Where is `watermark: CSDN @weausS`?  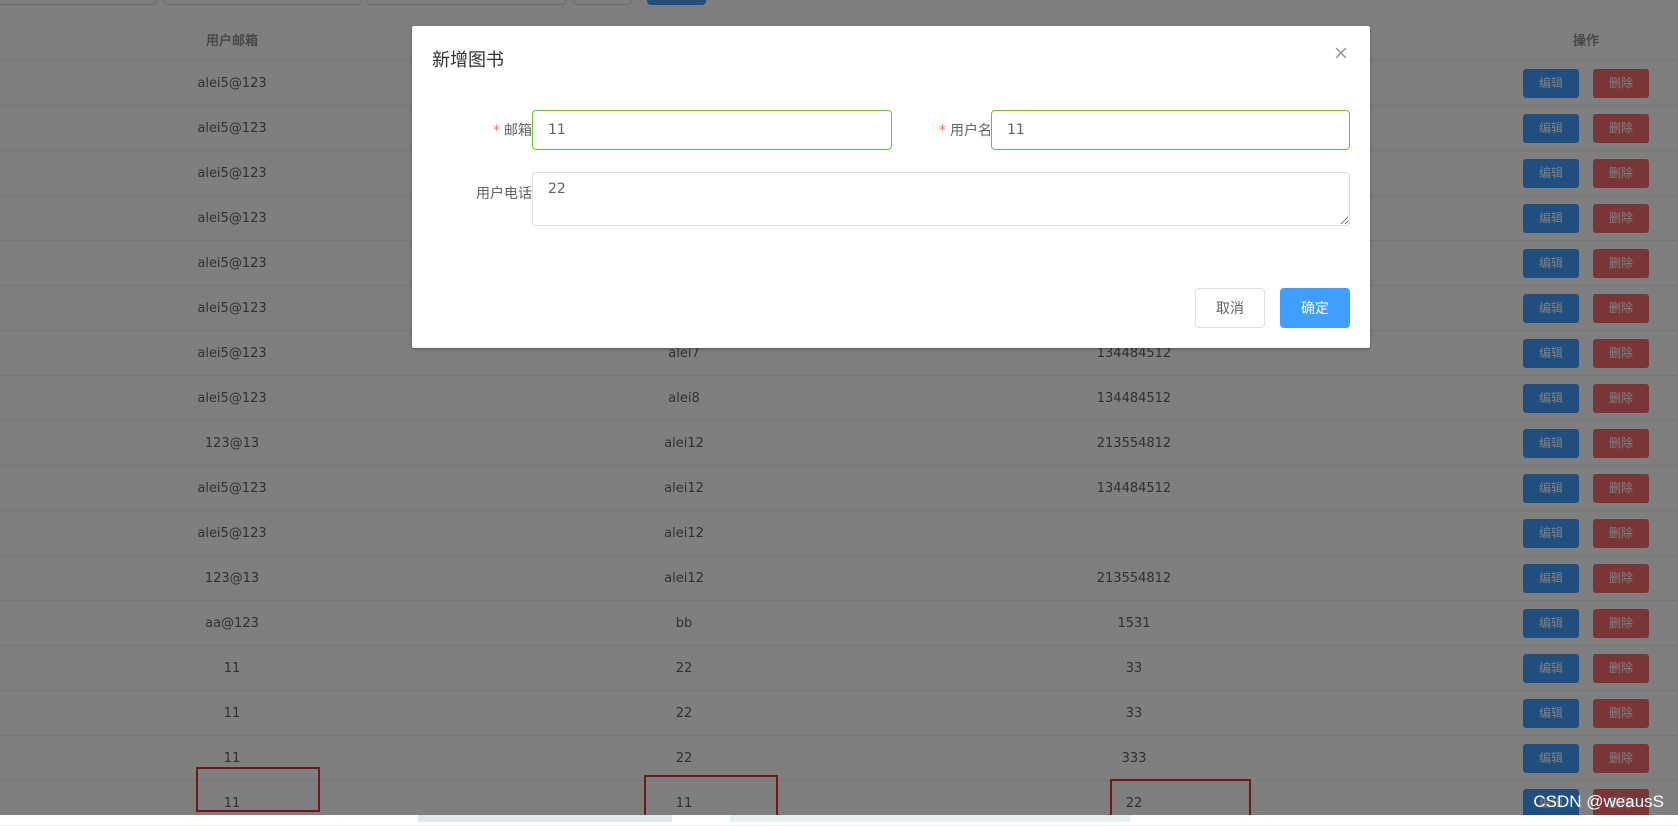 watermark: CSDN @weausS is located at coordinates (1598, 801).